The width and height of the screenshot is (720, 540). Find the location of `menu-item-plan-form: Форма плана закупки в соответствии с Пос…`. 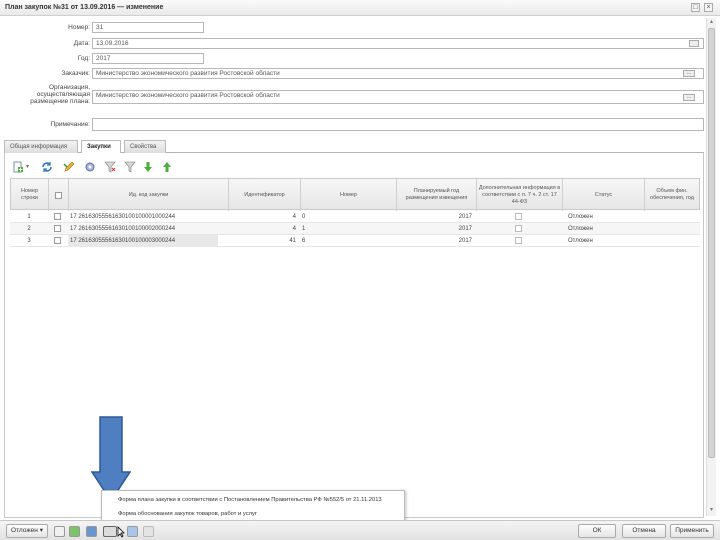

menu-item-plan-form: Форма плана закупки в соответствии с Пос… is located at coordinates (250, 500).